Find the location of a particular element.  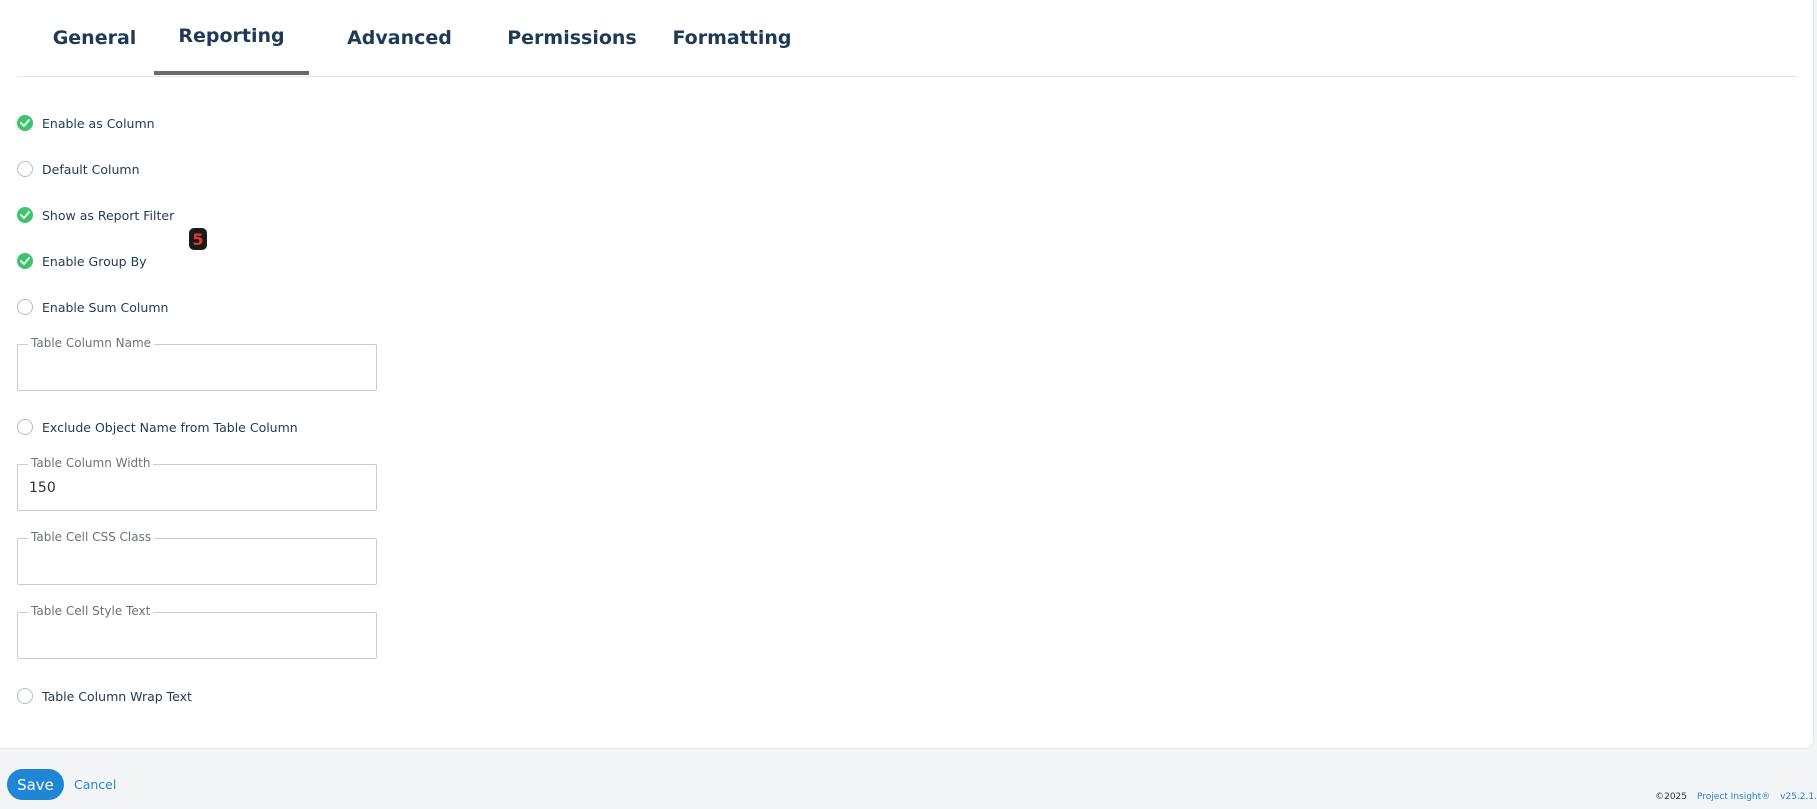

table-column-wrap-text-toggle: Table Column Wrap Text is located at coordinates (104, 696).